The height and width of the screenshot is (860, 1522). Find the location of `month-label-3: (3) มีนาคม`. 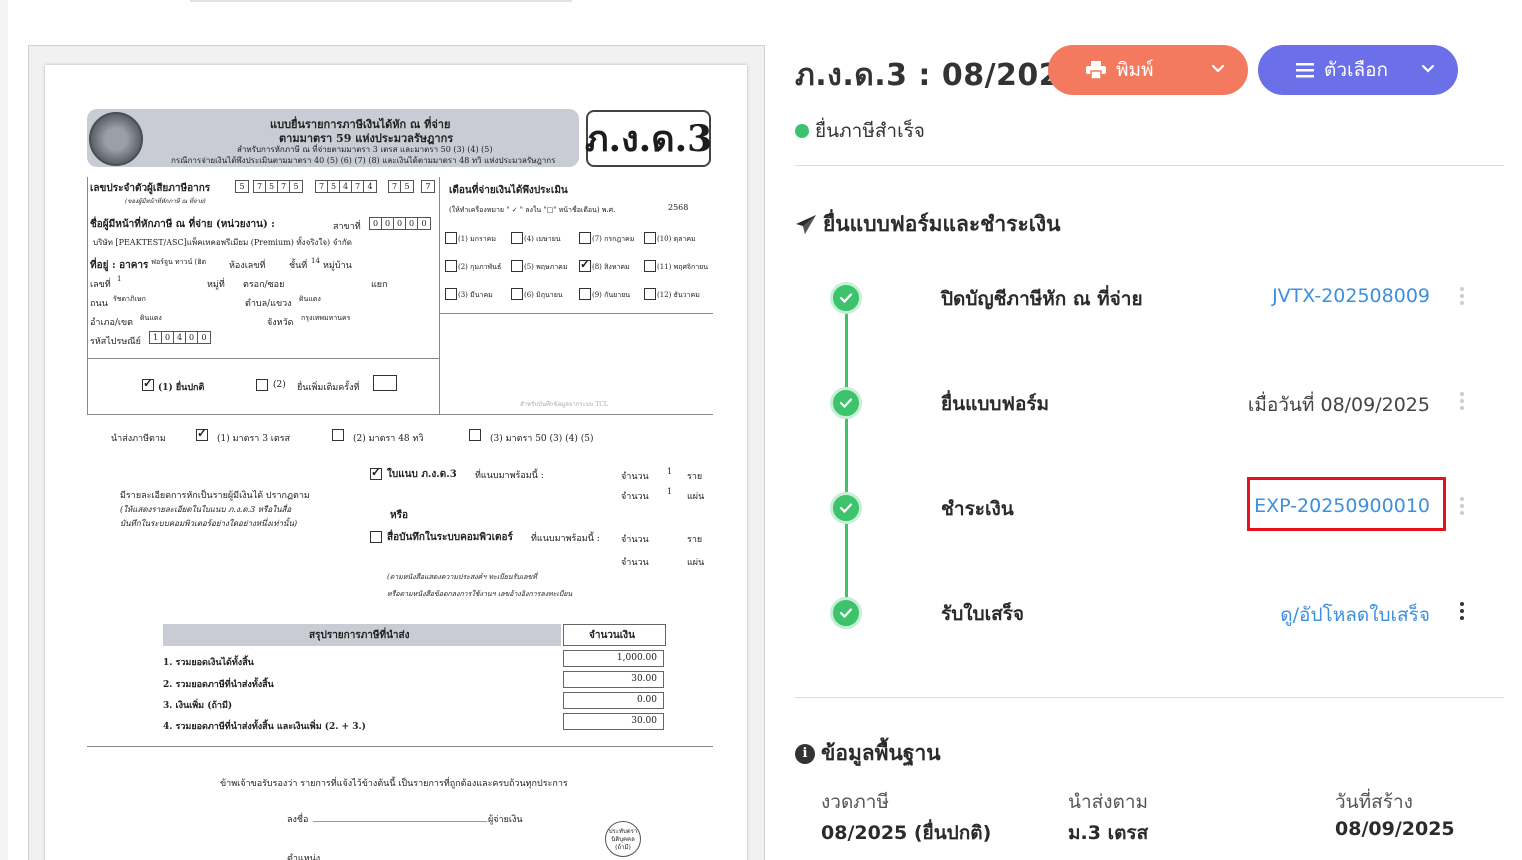

month-label-3: (3) มีนาคม is located at coordinates (475, 295).